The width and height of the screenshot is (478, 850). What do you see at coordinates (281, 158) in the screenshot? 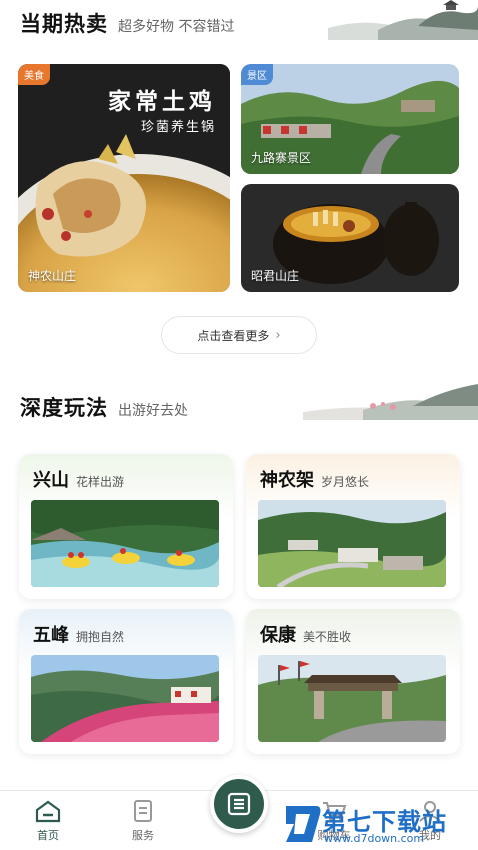
I see `card-name: 九路寨景区` at bounding box center [281, 158].